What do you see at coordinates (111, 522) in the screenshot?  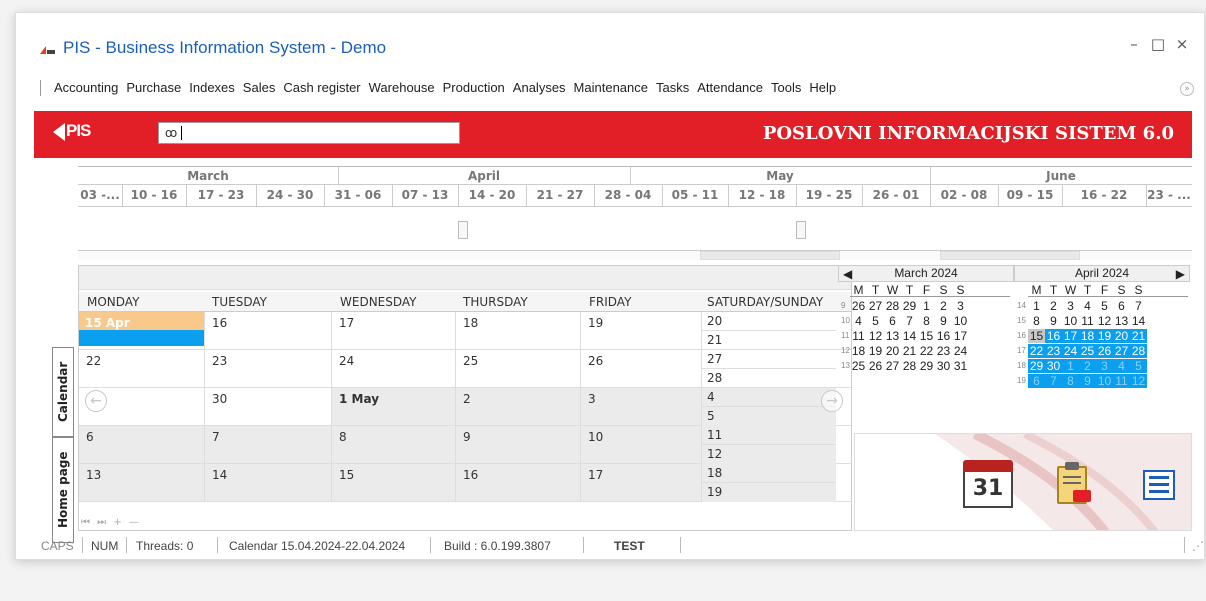 I see `calendar-navigator: ⏮ ⏭ + —` at bounding box center [111, 522].